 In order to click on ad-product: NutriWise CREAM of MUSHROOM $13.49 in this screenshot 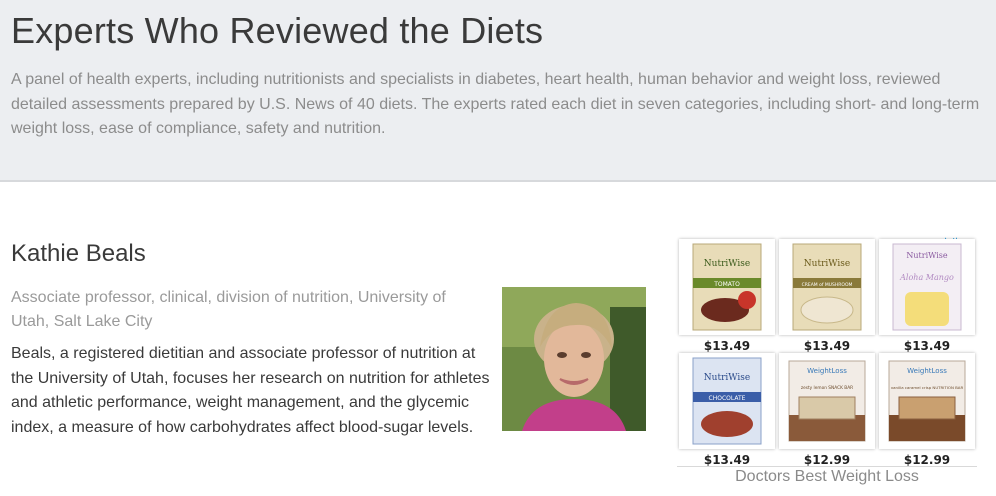, I will do `click(827, 296)`.